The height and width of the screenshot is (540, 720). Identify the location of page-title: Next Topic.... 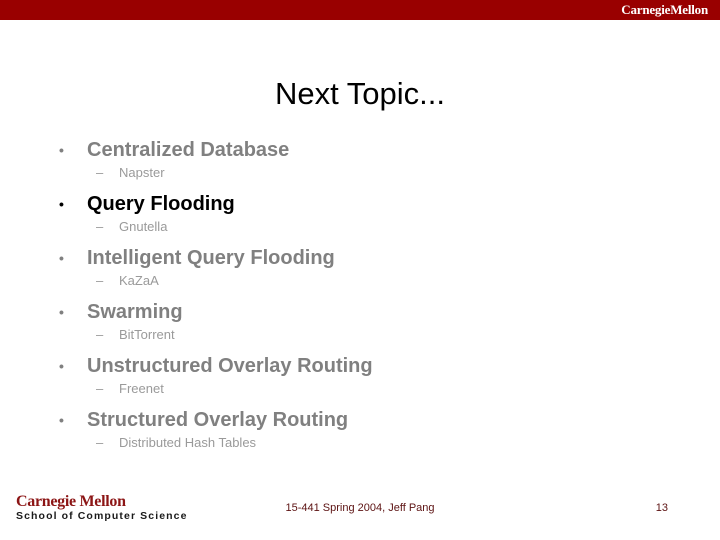
(359, 93).